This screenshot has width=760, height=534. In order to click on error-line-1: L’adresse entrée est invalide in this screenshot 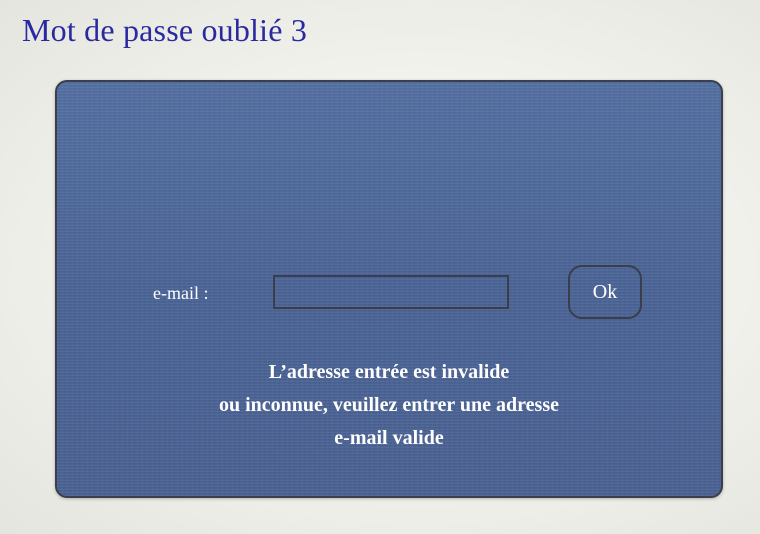, I will do `click(389, 372)`.